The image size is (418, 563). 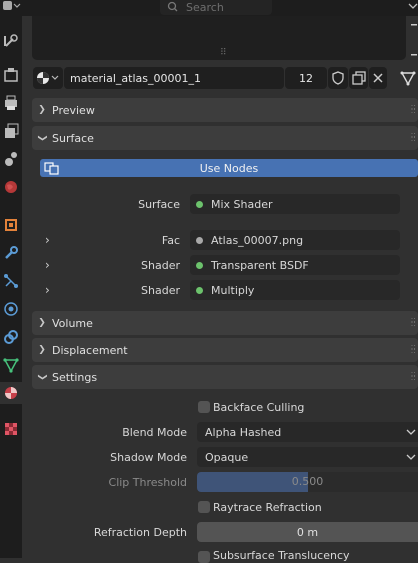 I want to click on material-sphere-icon, so click(x=48, y=78).